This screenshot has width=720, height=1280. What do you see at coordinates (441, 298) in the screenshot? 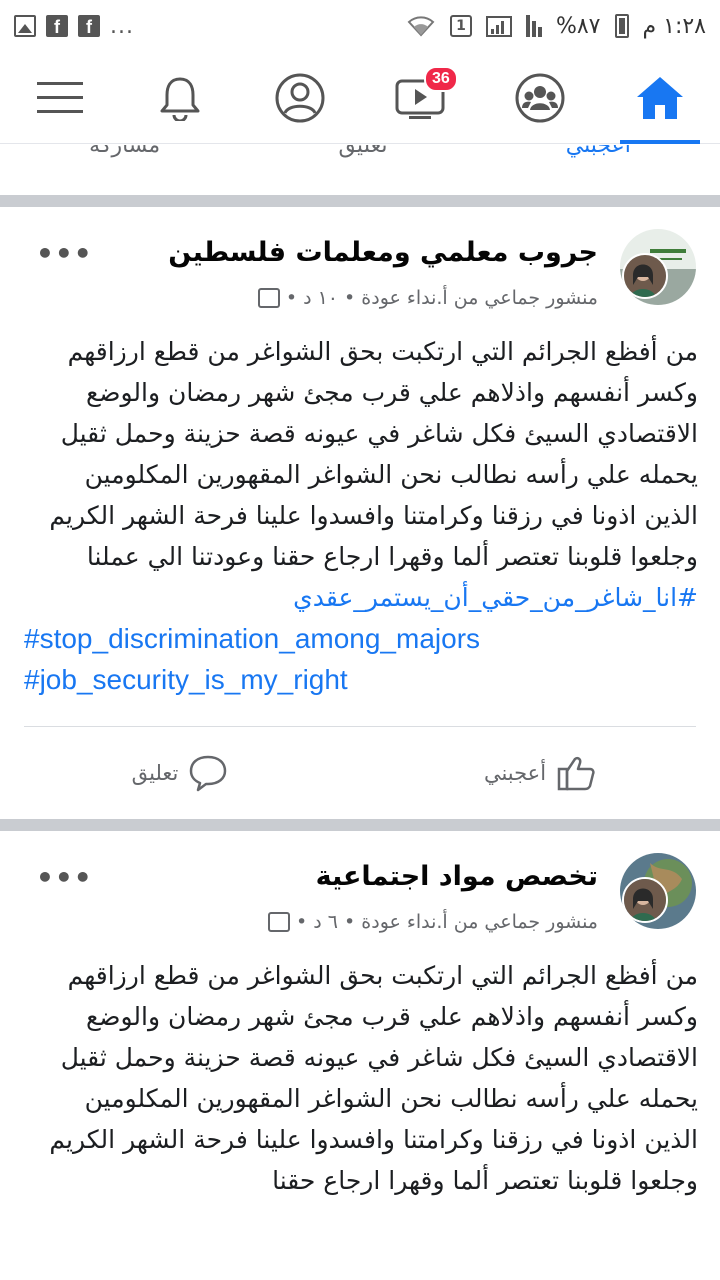
I see `post-meta-text: منشور جماعي من أ.نداء عودة • ١٠ د •` at bounding box center [441, 298].